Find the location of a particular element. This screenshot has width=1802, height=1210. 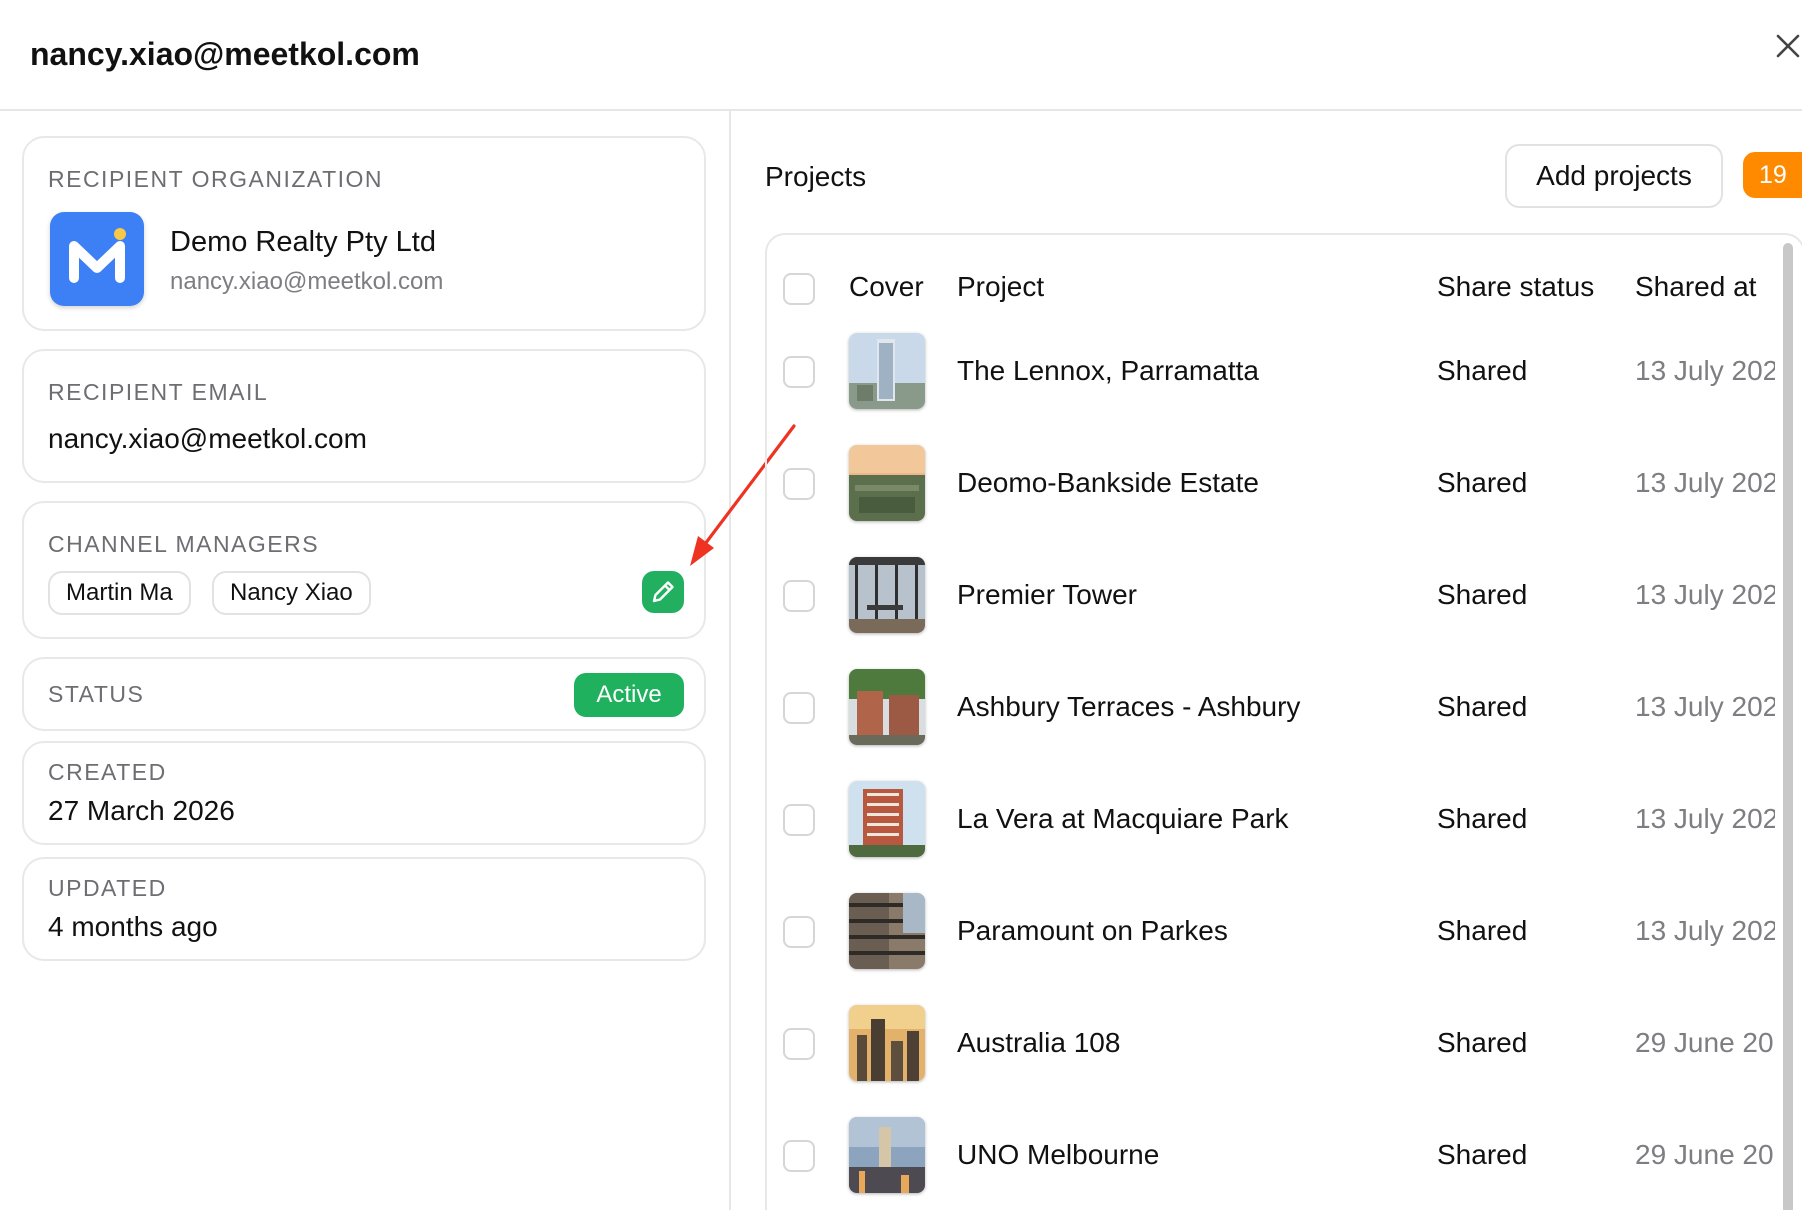

scrollbar-thumb is located at coordinates (1788, 726).